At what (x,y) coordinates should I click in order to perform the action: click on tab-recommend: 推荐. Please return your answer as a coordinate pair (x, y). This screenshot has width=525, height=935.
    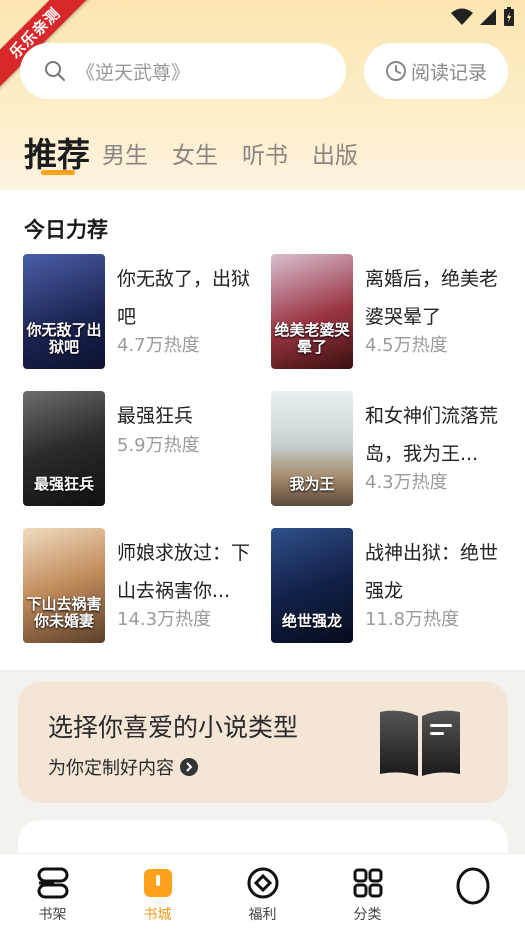
    Looking at the image, I should click on (57, 152).